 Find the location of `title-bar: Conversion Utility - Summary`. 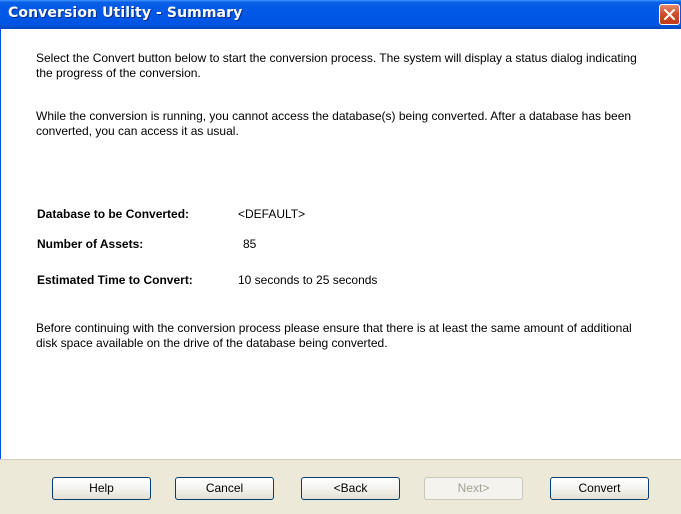

title-bar: Conversion Utility - Summary is located at coordinates (340, 14).